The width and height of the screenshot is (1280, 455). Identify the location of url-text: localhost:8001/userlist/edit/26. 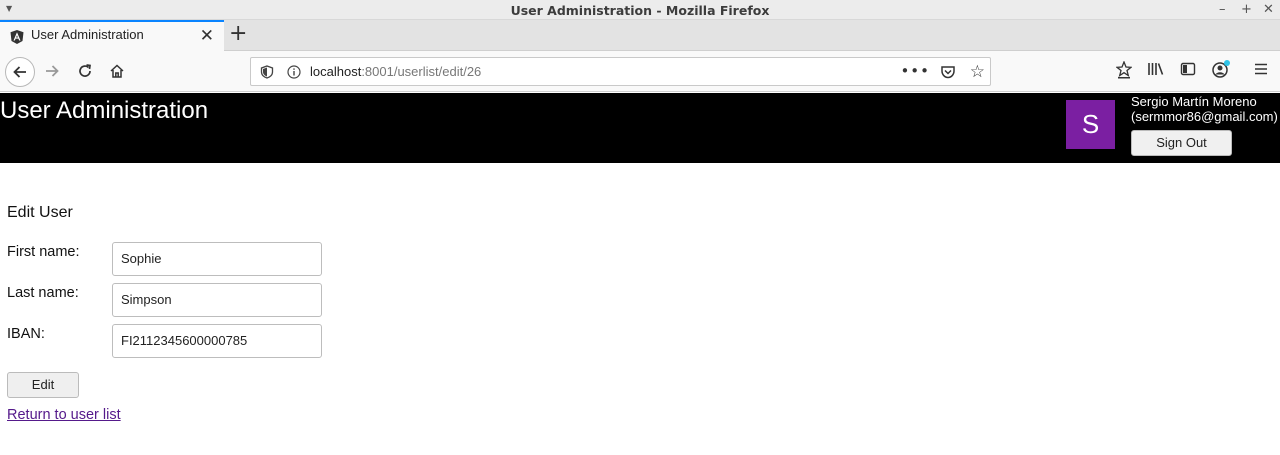
(395, 71).